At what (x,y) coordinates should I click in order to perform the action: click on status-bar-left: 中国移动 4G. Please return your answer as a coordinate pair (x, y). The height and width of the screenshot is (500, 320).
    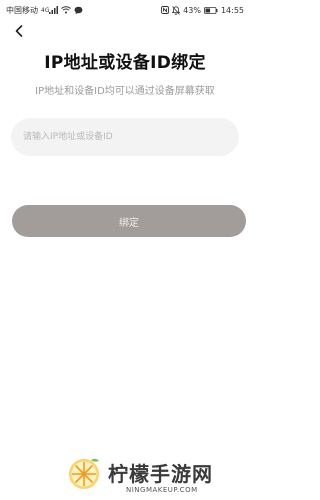
    Looking at the image, I should click on (44, 10).